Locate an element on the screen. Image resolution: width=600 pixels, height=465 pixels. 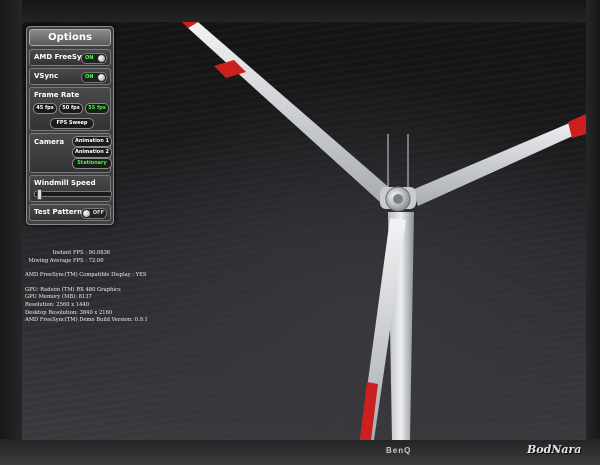
test-pattern-row: Test Pattern OFF is located at coordinates (70, 212).